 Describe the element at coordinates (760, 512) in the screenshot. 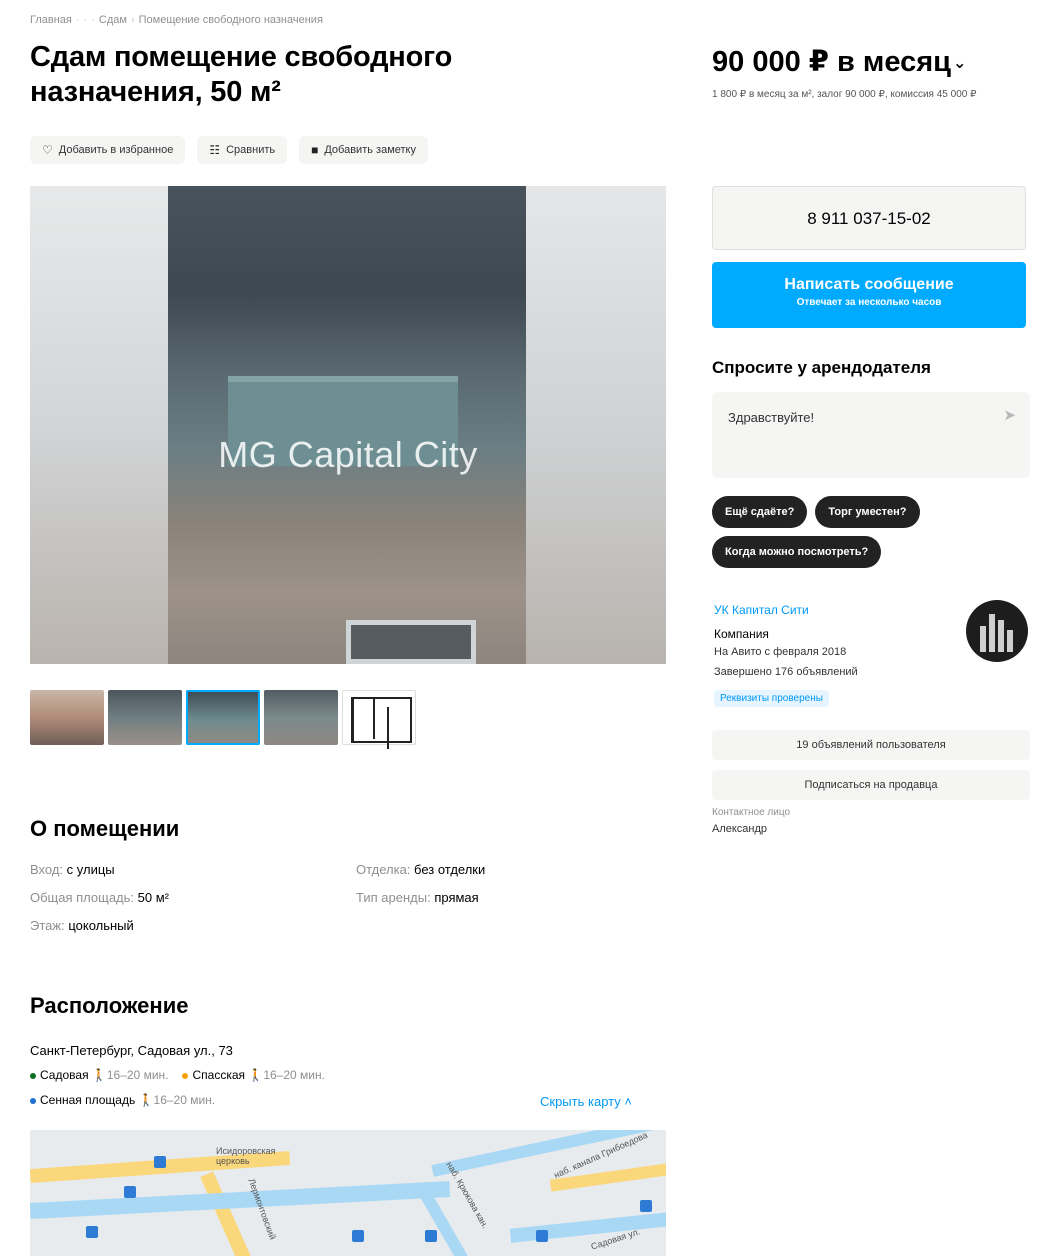

I see `quick-question-chip: Ещё сдаёте?` at that location.